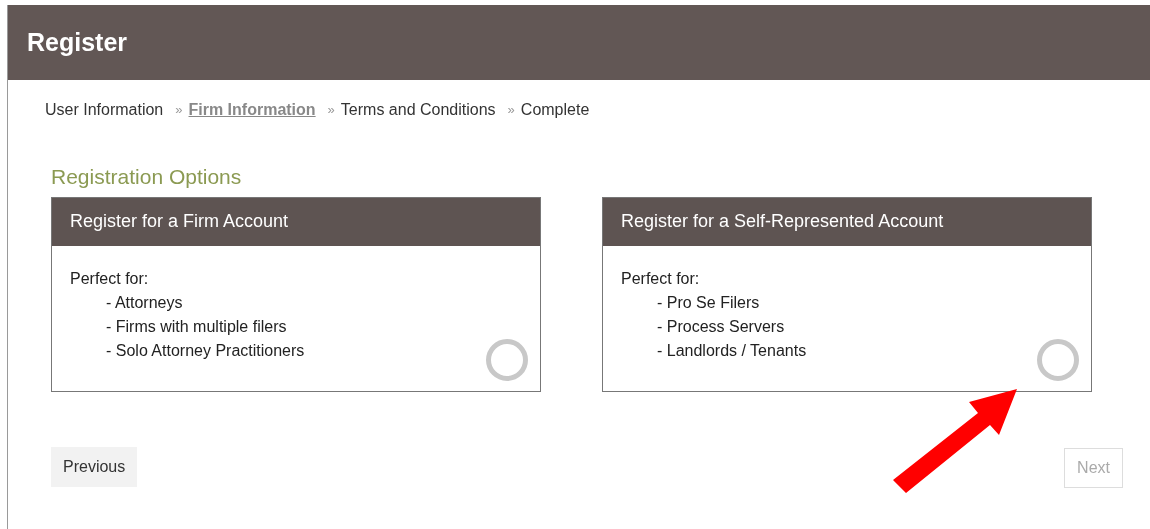 Image resolution: width=1150 pixels, height=529 pixels. Describe the element at coordinates (196, 326) in the screenshot. I see `card-list-item: - Firms with multiple filers` at that location.